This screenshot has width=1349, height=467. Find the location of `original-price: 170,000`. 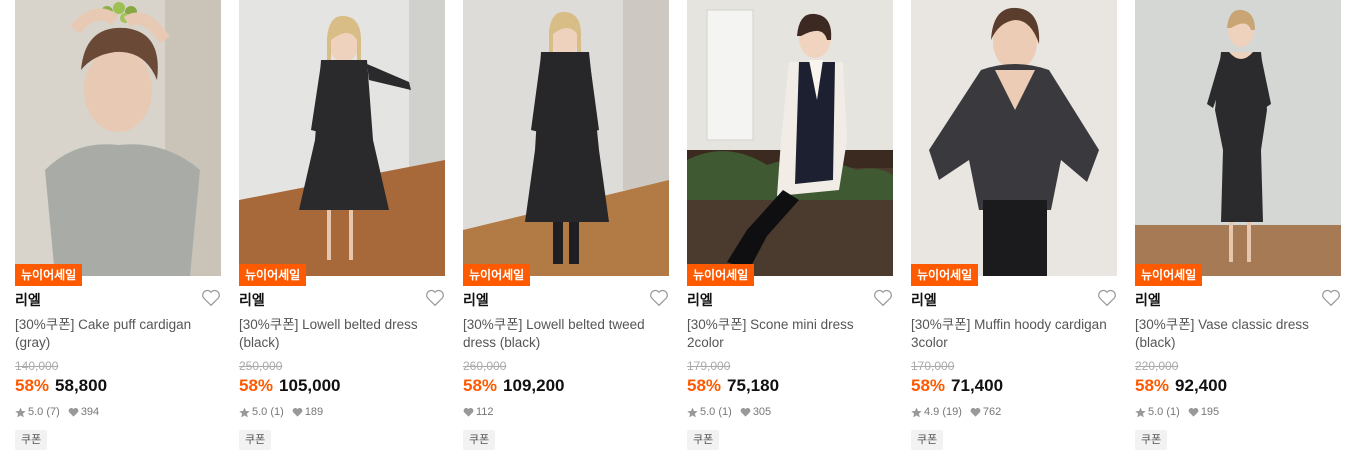

original-price: 170,000 is located at coordinates (933, 366).